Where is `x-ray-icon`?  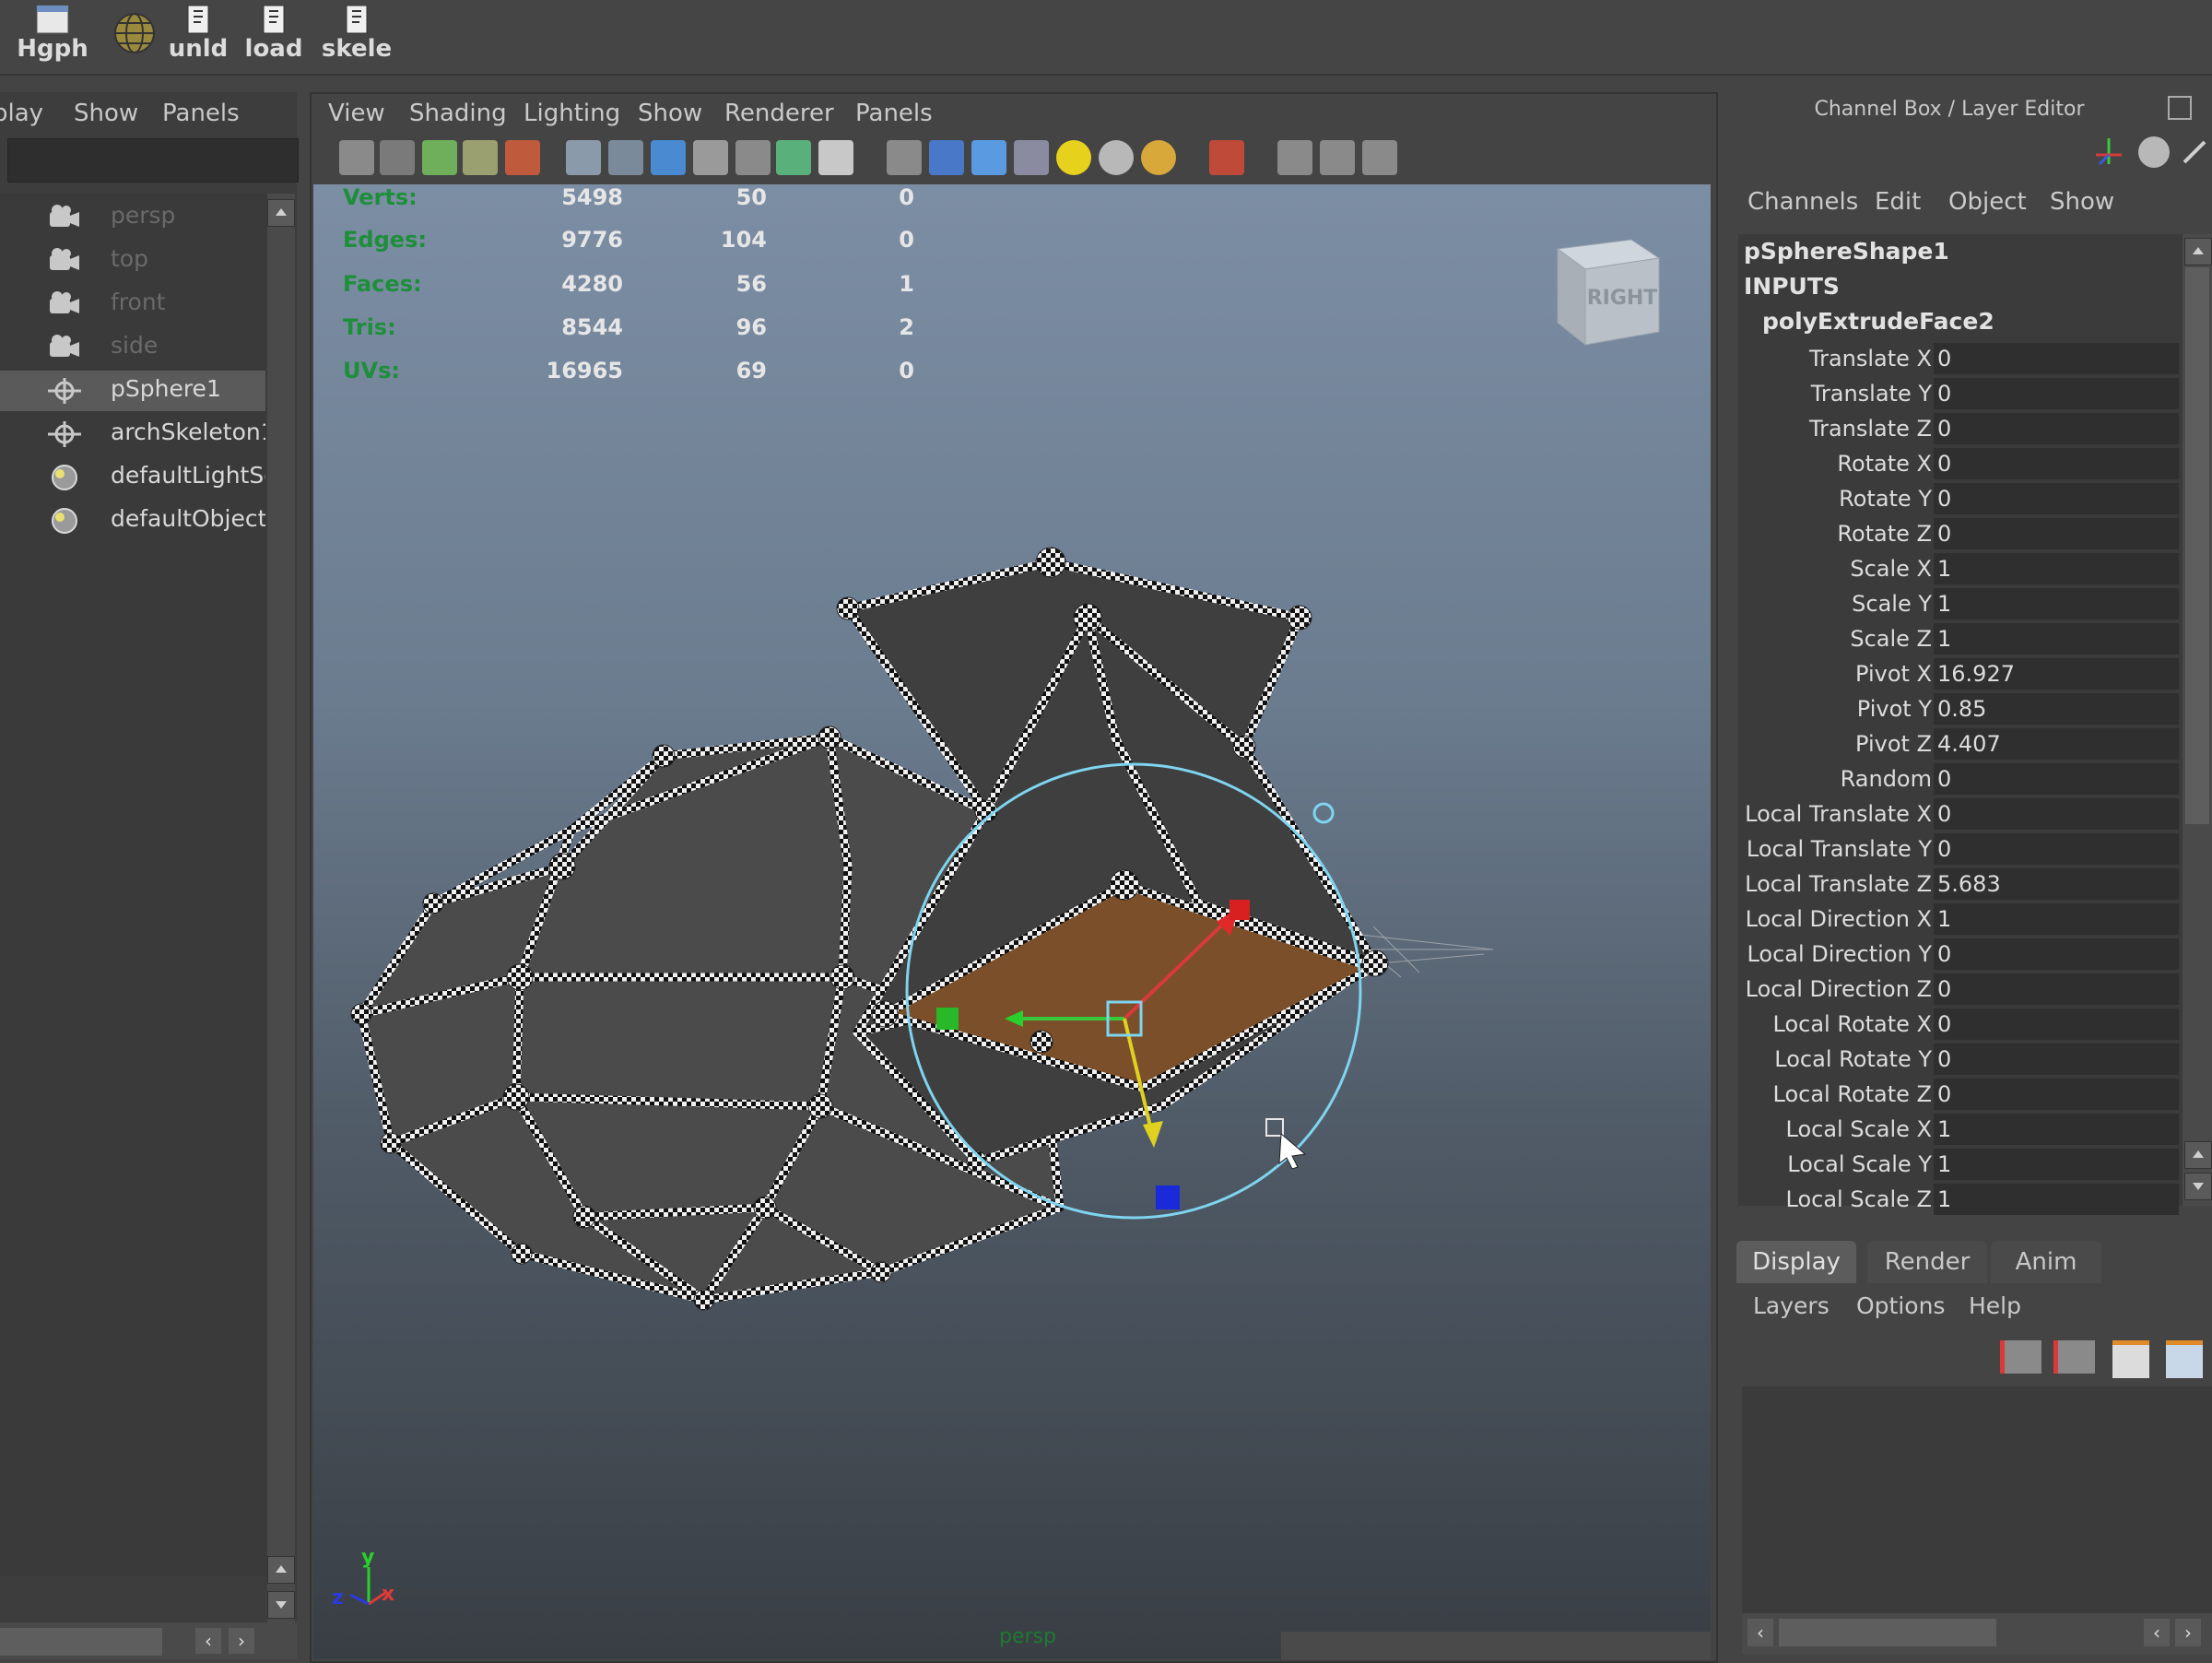
x-ray-icon is located at coordinates (1294, 157).